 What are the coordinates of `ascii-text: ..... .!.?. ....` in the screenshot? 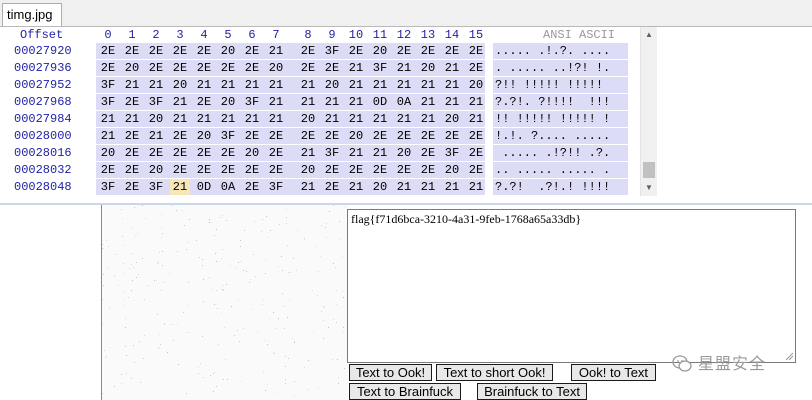 It's located at (552, 51).